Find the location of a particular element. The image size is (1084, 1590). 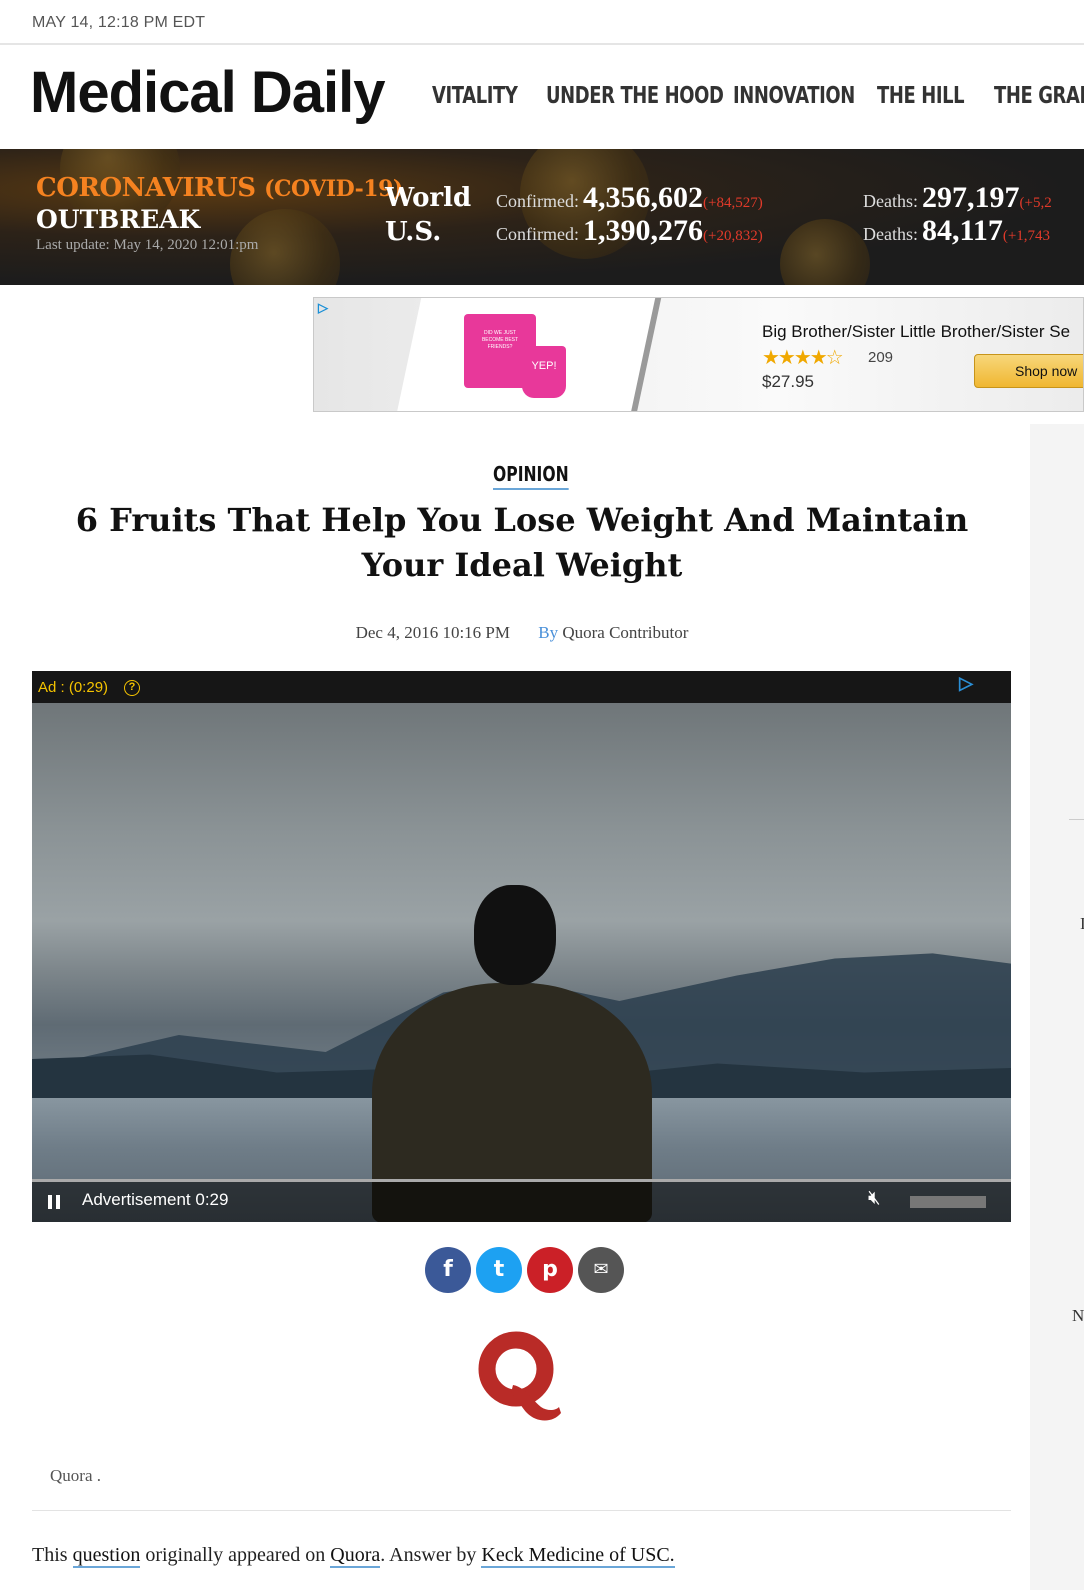

facebook-icon: f is located at coordinates (448, 1269).